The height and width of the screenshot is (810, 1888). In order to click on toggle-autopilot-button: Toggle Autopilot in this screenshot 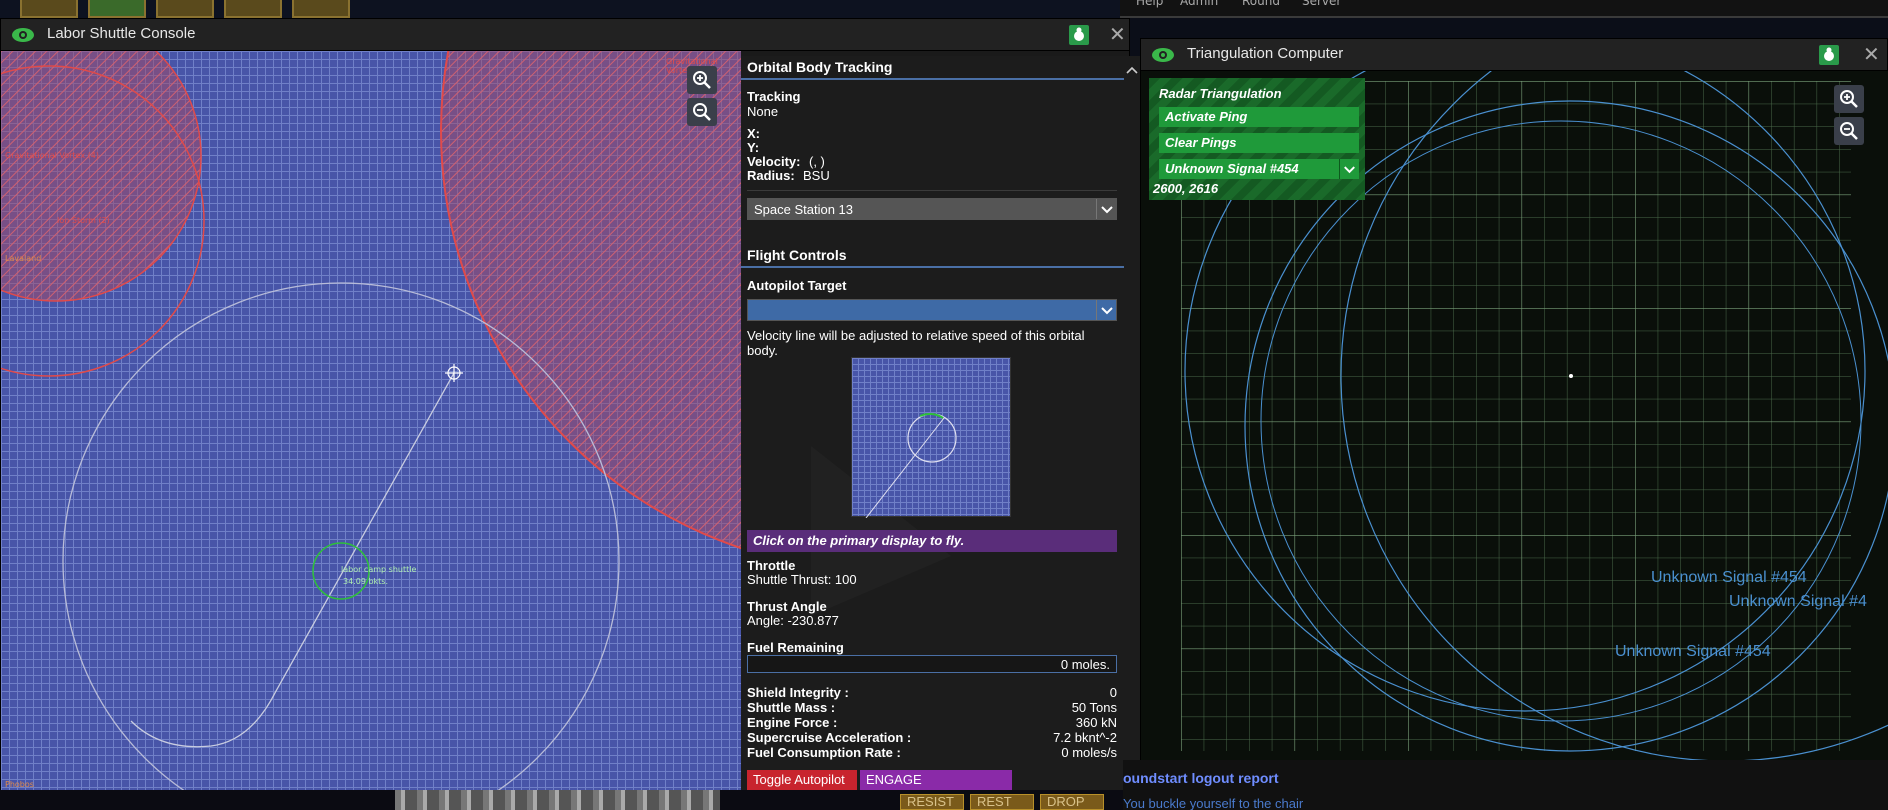, I will do `click(802, 780)`.